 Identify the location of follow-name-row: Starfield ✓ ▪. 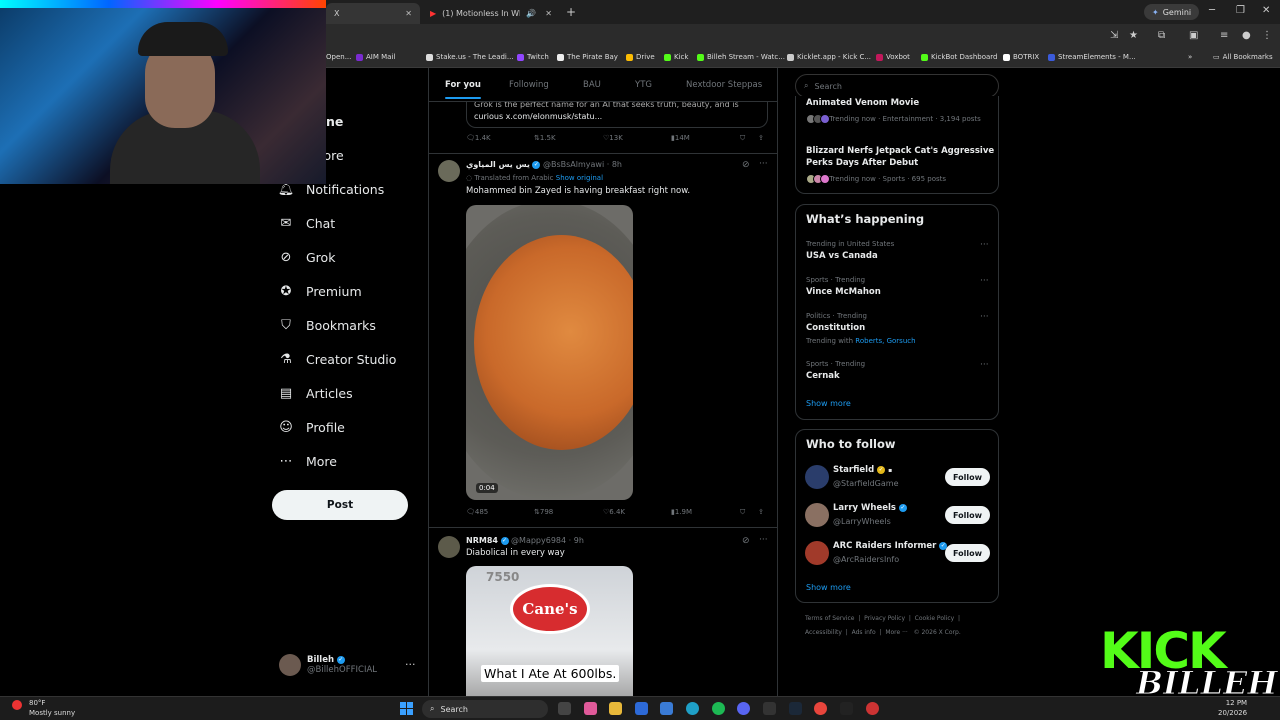
(862, 470).